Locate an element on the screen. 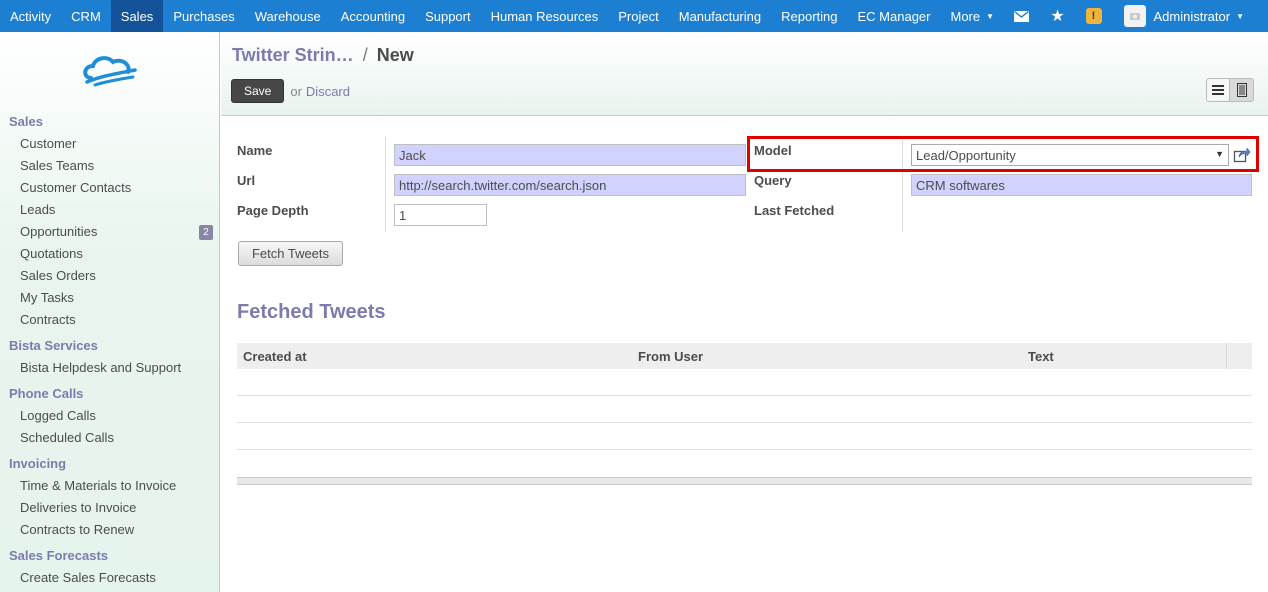  cloud-logo-icon is located at coordinates (109, 70).